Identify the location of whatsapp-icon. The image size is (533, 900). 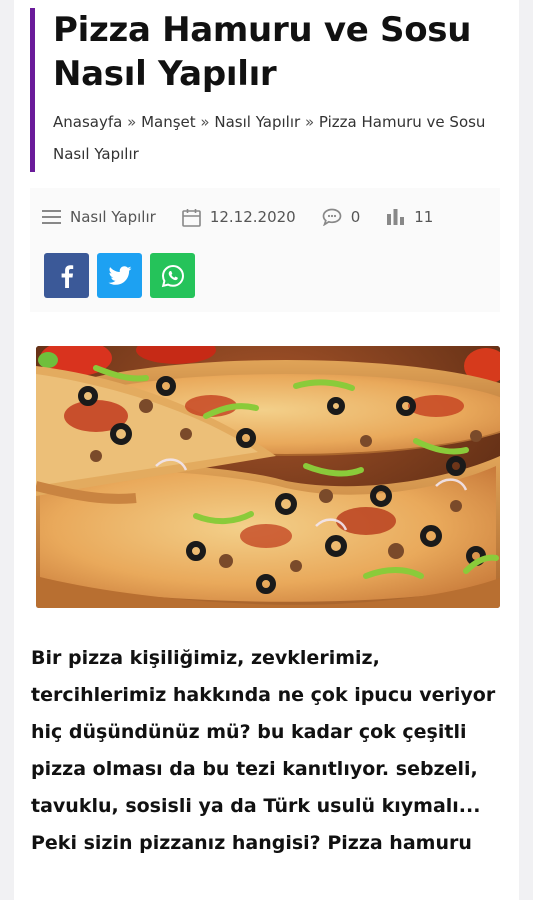
(172, 275).